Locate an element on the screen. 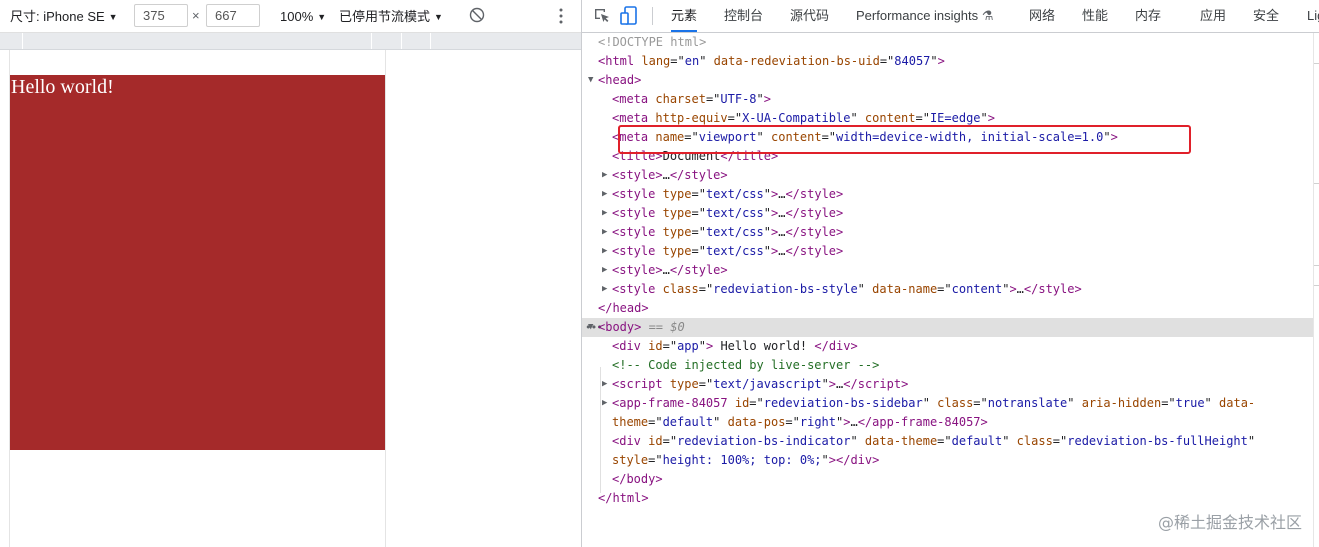 This screenshot has width=1319, height=547. devtools-tab: 元素 is located at coordinates (684, 16).